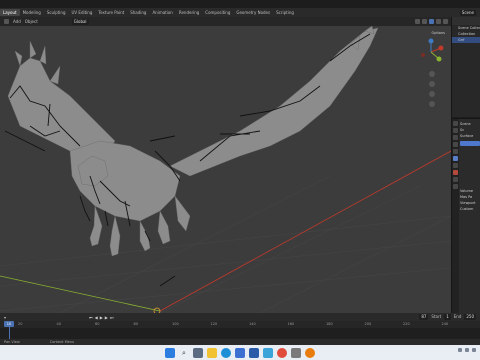 Image resolution: width=480 pixels, height=360 pixels. I want to click on shading-buttons, so click(433, 21).